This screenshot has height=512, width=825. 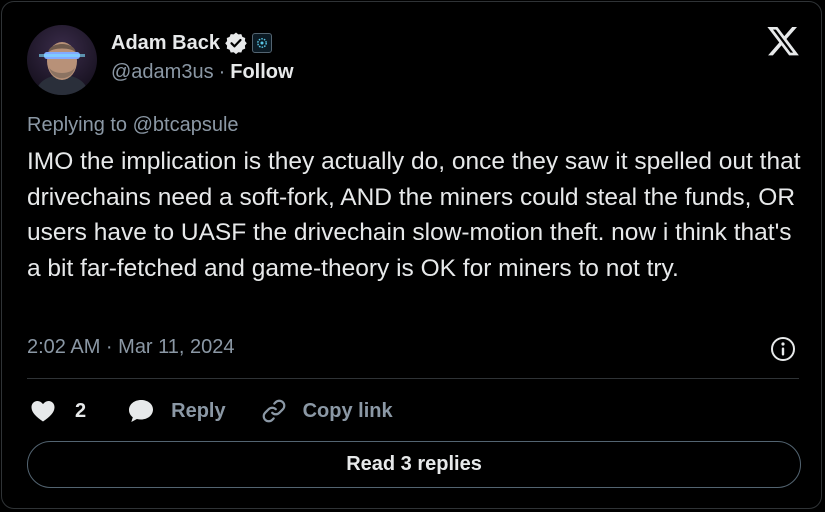 I want to click on tweet-timestamp: 2:02 AM · Mar 11, 2024, so click(x=131, y=347).